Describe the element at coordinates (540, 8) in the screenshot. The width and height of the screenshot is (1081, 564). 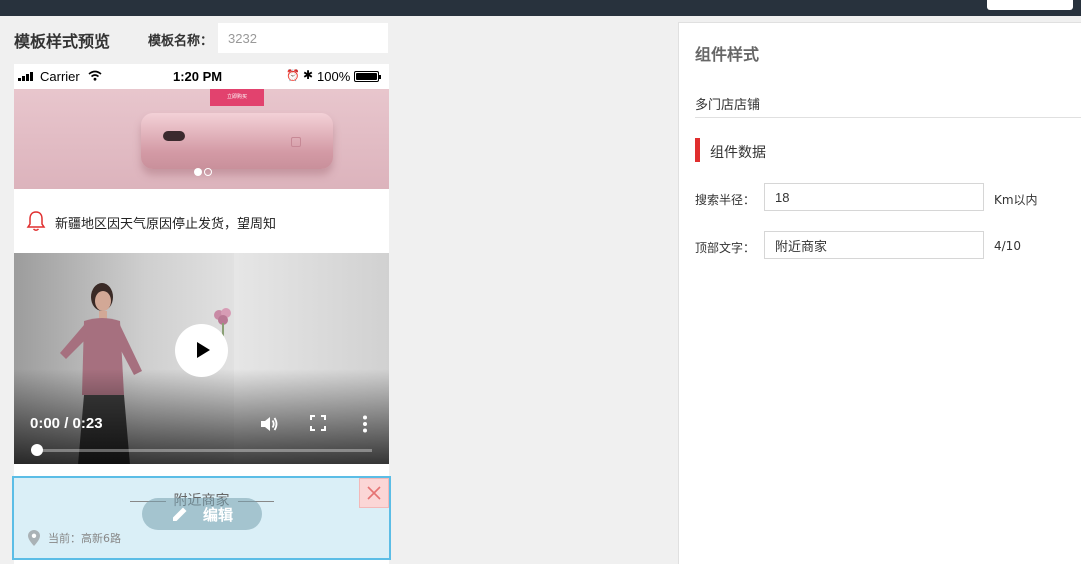
I see `top-bar` at that location.